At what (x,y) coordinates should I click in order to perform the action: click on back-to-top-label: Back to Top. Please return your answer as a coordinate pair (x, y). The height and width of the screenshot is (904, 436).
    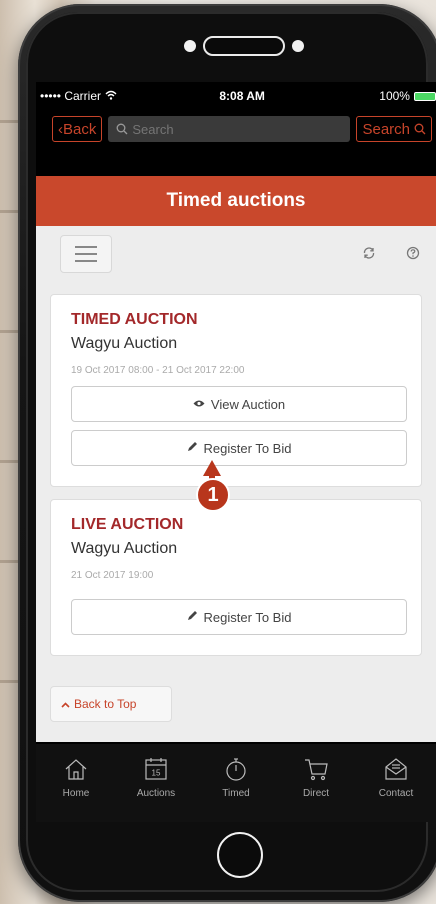
    Looking at the image, I should click on (105, 704).